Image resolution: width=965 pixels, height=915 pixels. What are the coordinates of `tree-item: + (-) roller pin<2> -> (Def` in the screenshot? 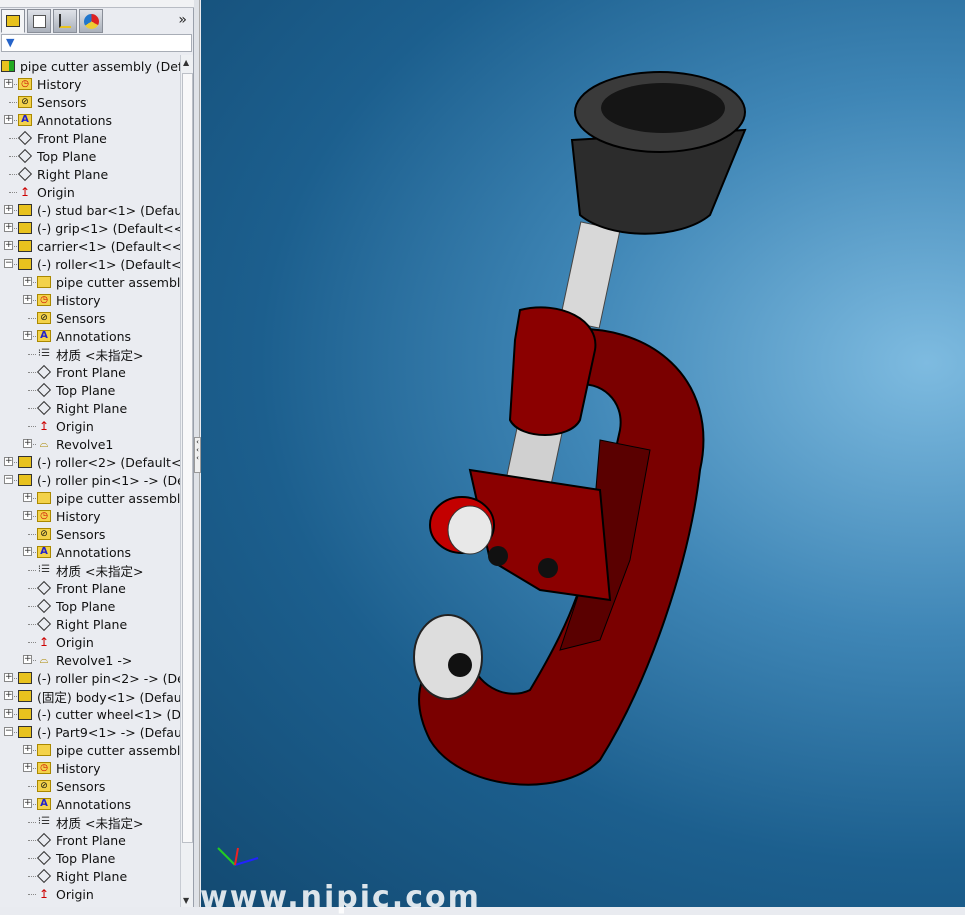 It's located at (90, 678).